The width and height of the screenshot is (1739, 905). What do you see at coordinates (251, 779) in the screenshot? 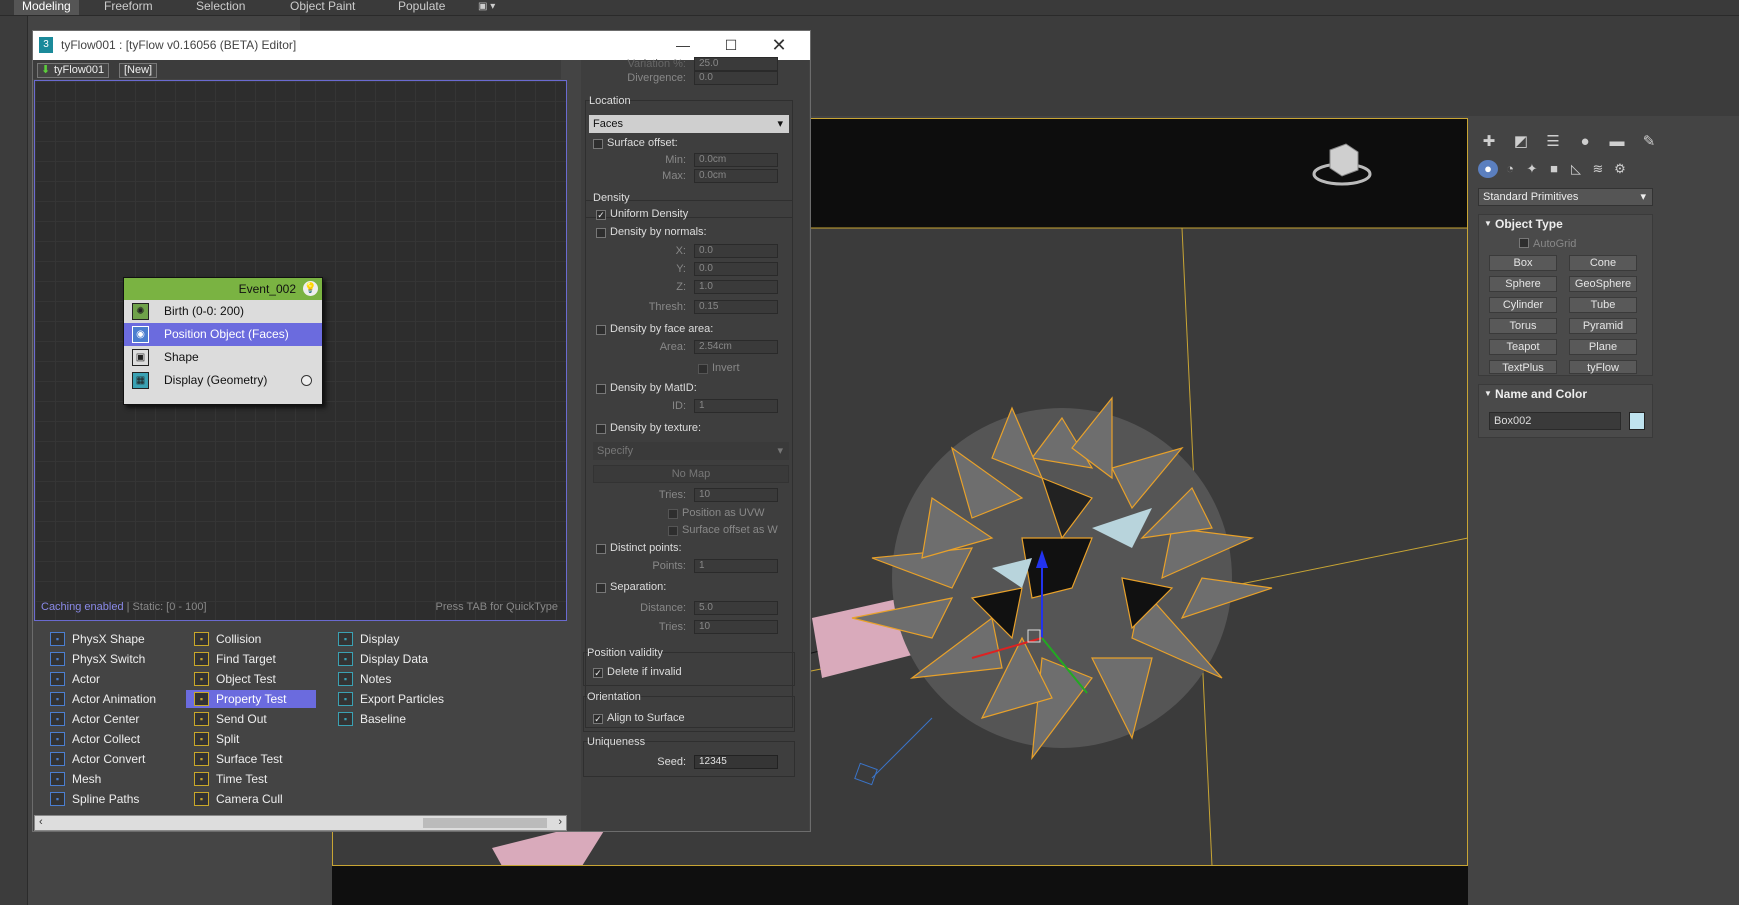
I see `operator-item-time-test: ▪ Time Test` at bounding box center [251, 779].